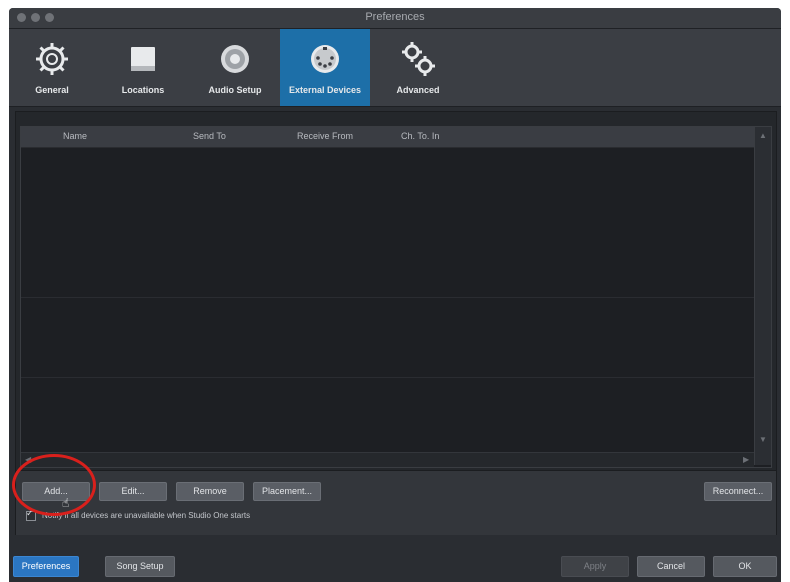 Image resolution: width=790 pixels, height=582 pixels. What do you see at coordinates (140, 566) in the screenshot?
I see `song-setup-button: Song Setup` at bounding box center [140, 566].